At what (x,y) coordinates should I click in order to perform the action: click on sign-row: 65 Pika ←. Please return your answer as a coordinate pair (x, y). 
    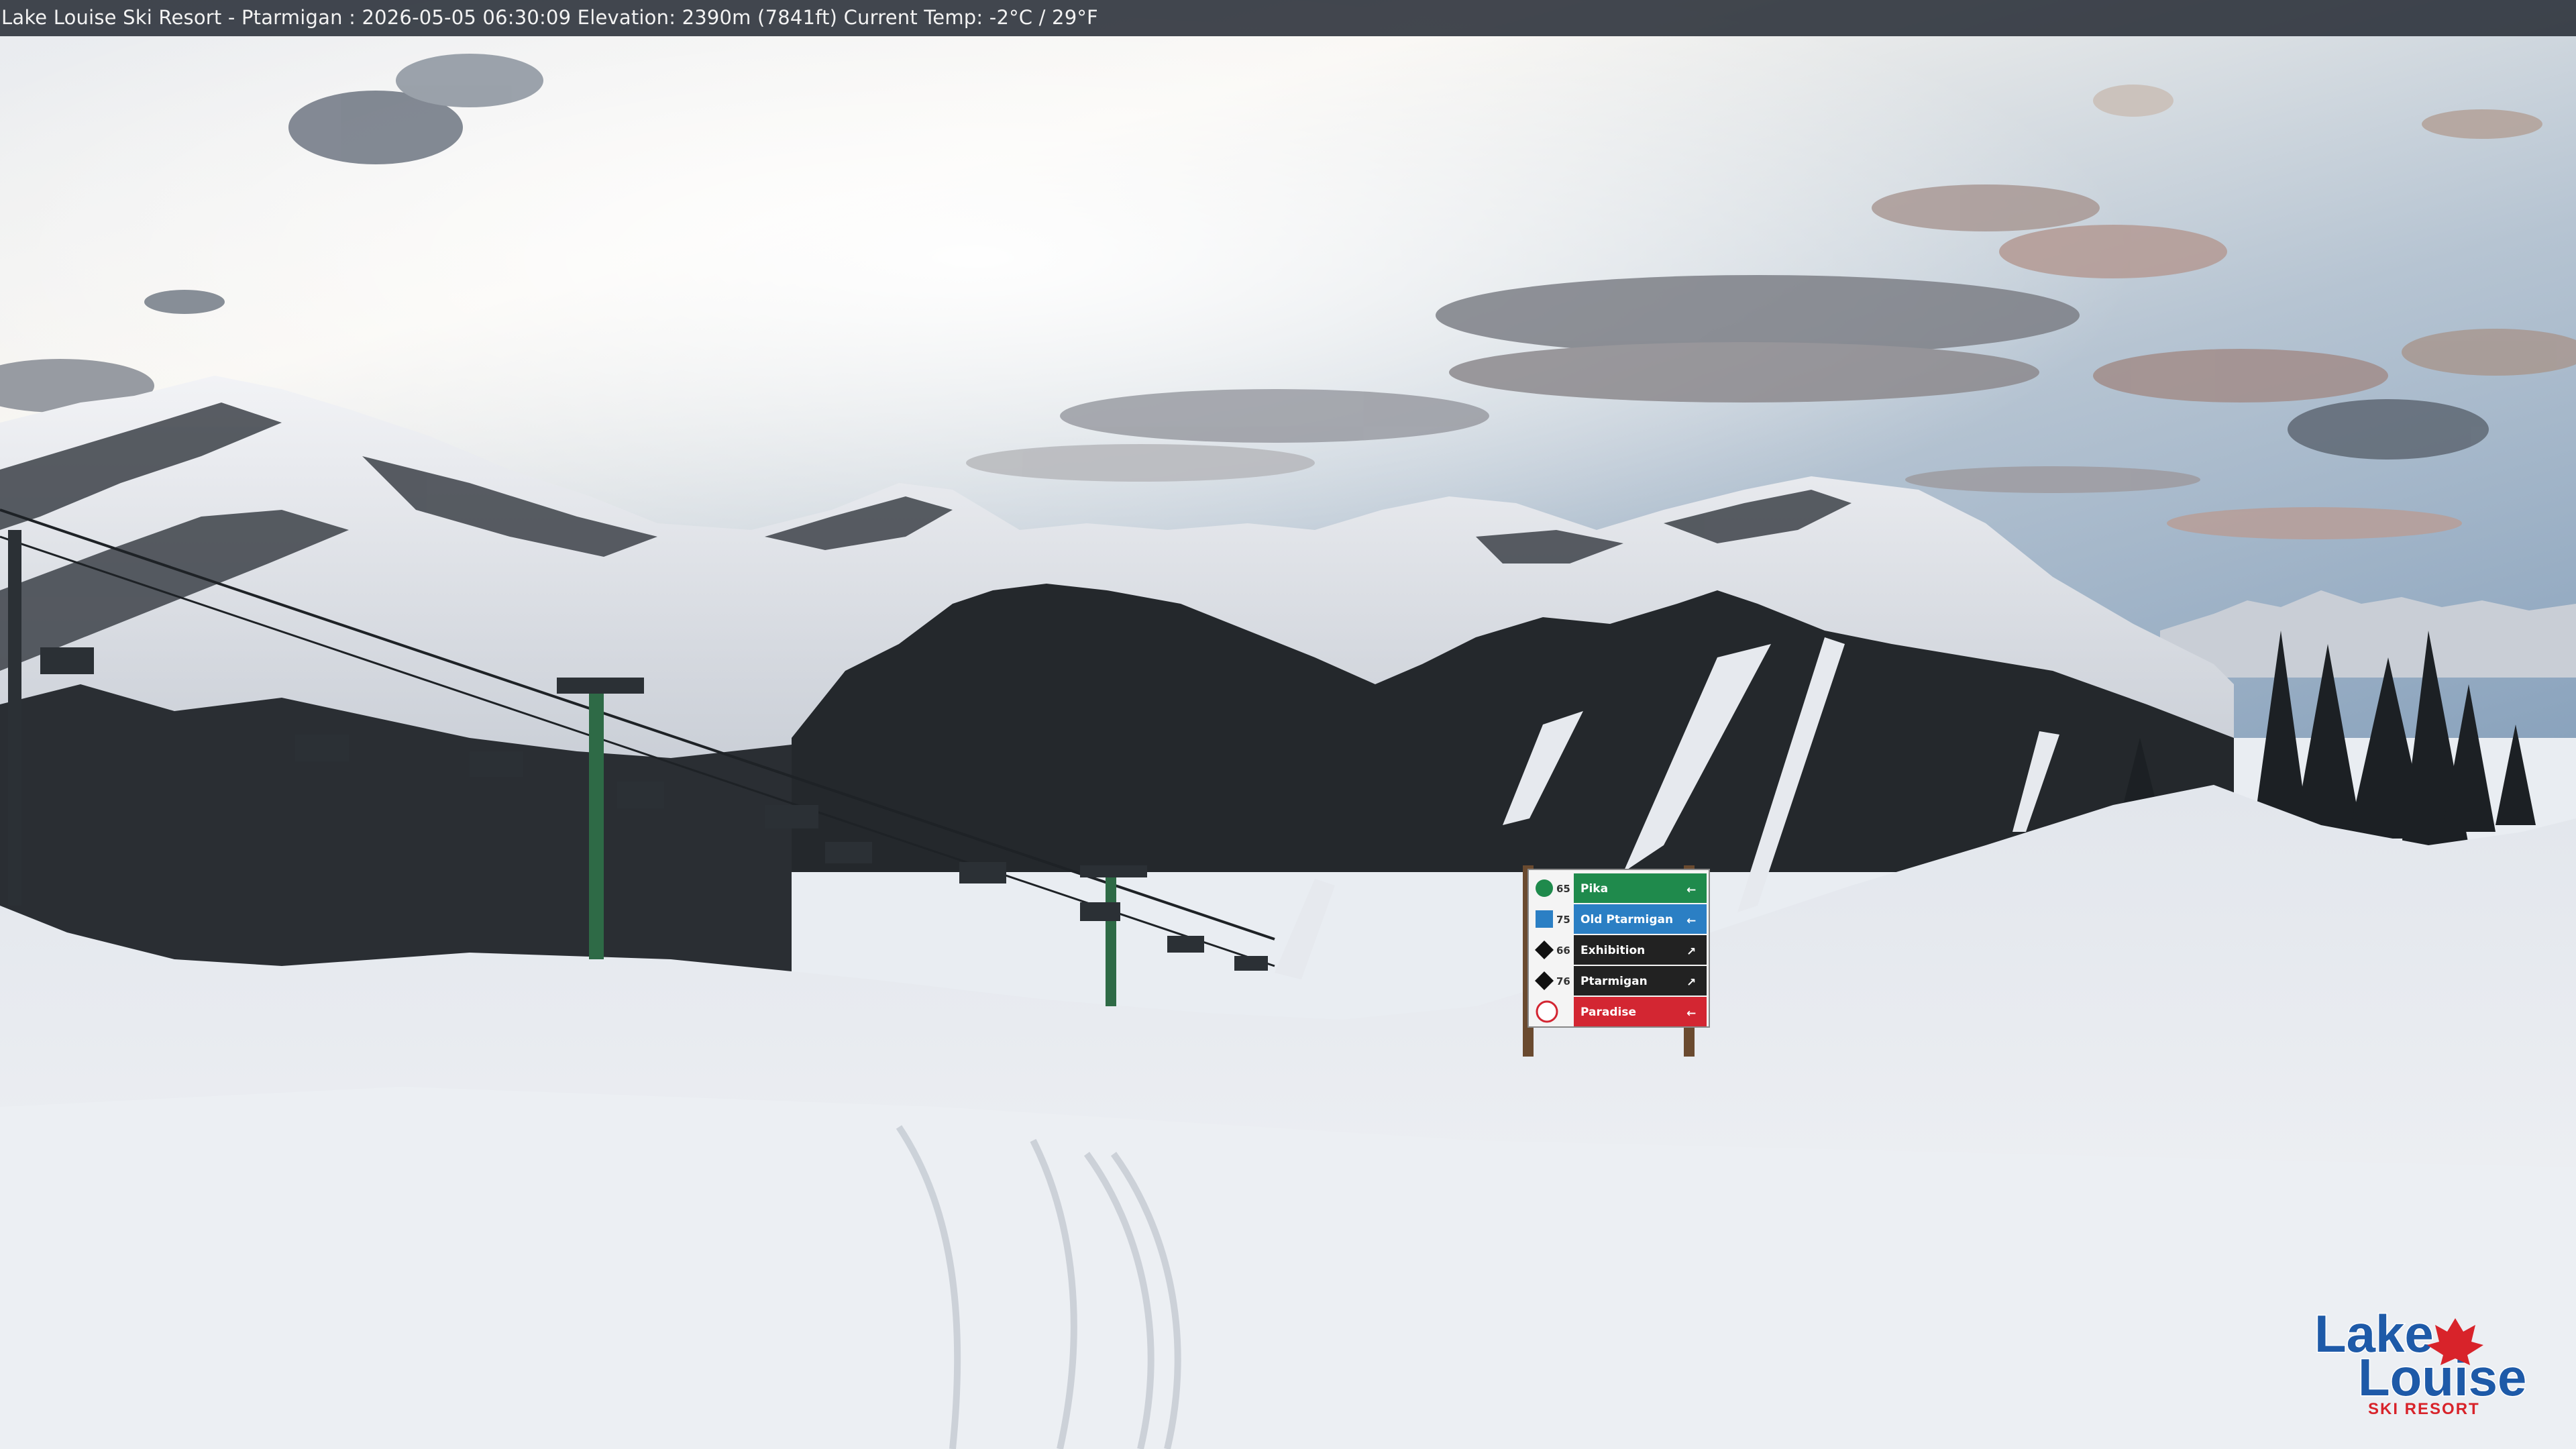
    Looking at the image, I should click on (1619, 888).